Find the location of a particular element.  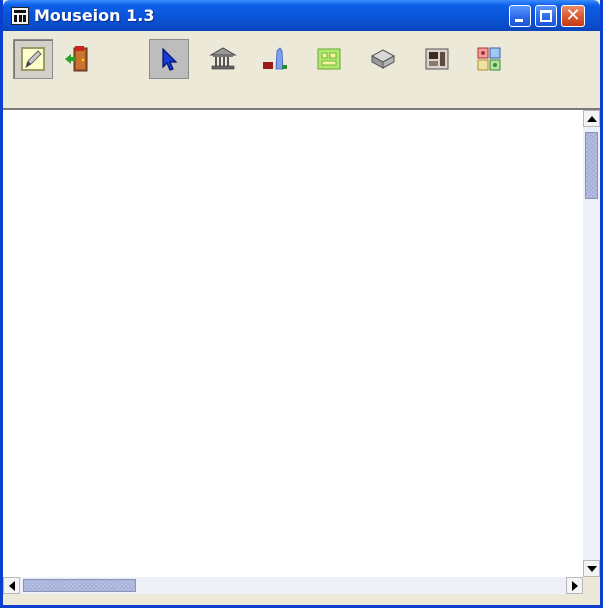

arrow-down-icon is located at coordinates (592, 569).